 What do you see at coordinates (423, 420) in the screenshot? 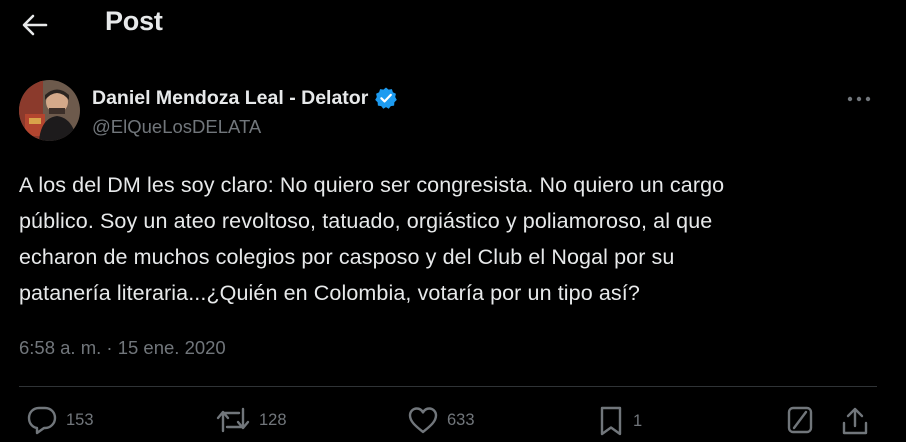
I see `heart-icon` at bounding box center [423, 420].